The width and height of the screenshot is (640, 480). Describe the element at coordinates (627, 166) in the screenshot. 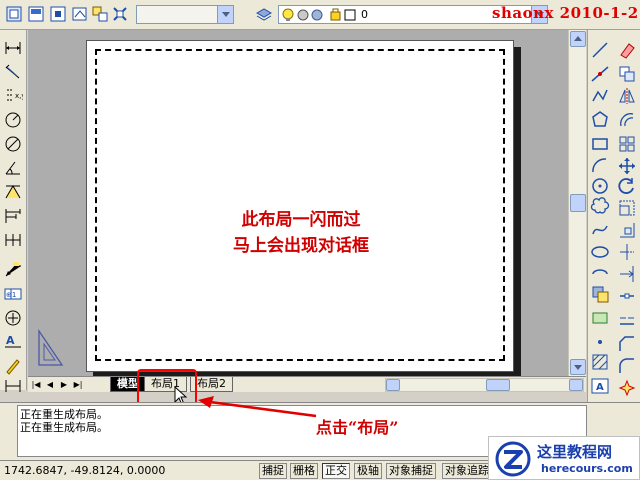

I see `move-icon` at that location.